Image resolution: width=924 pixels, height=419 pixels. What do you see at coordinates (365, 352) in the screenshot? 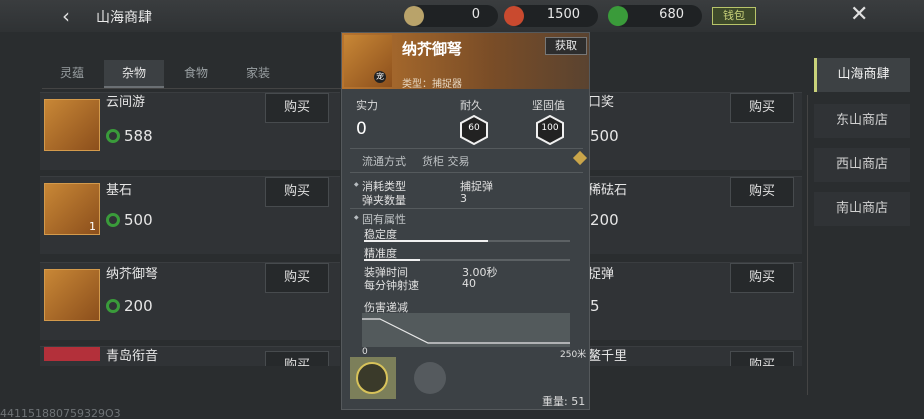
I see `graph-min-label: 0` at bounding box center [365, 352].